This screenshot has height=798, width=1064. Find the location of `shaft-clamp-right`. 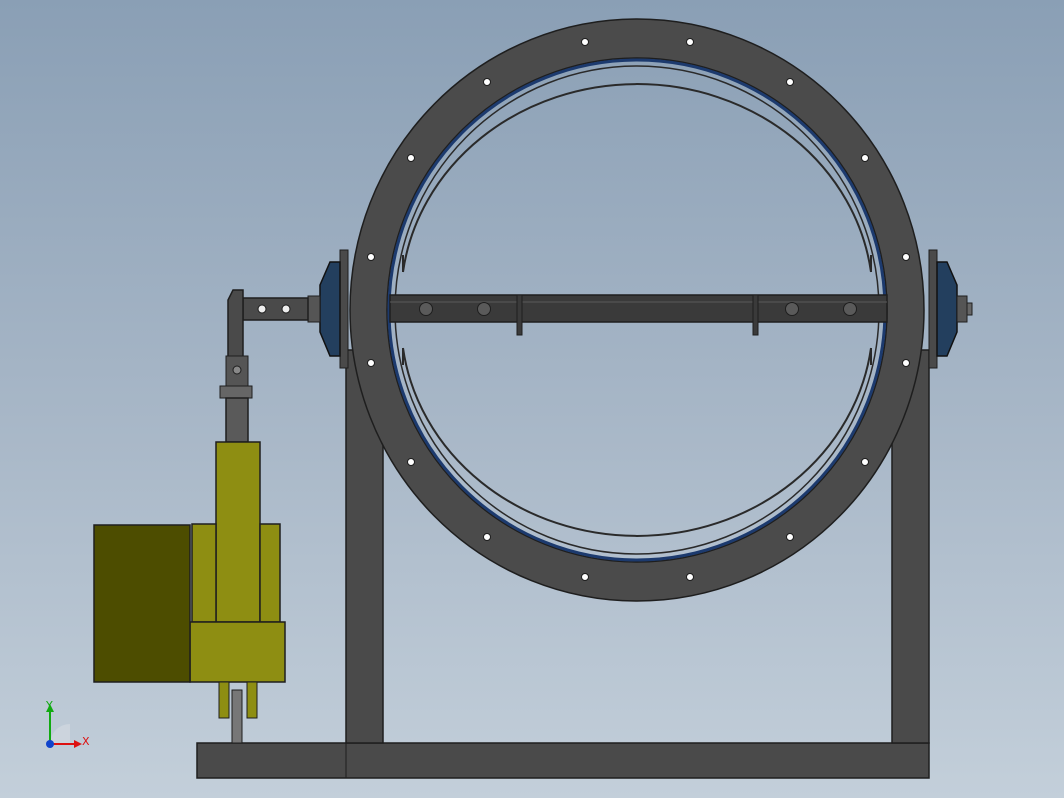

shaft-clamp-right is located at coordinates (755, 315).